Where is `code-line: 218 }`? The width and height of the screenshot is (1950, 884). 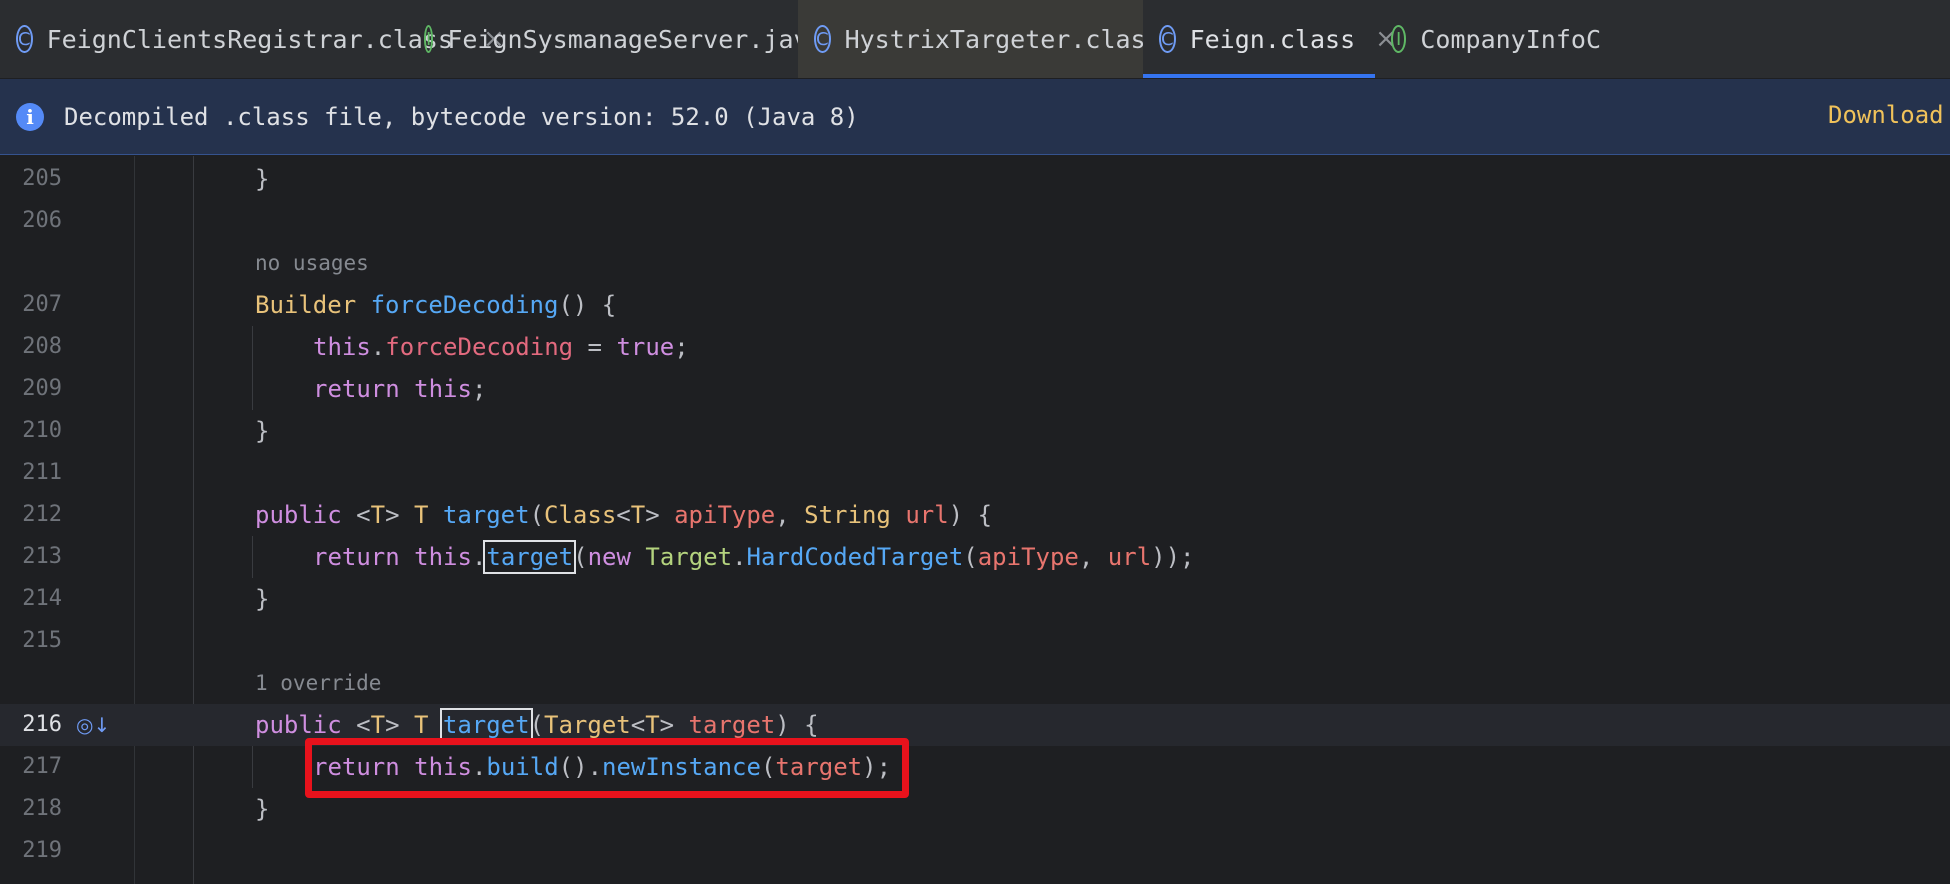 code-line: 218 } is located at coordinates (975, 809).